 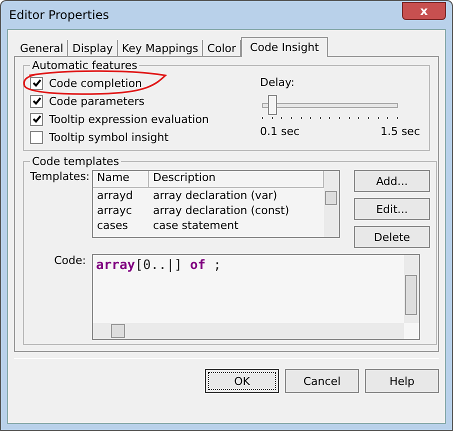 What do you see at coordinates (278, 82) in the screenshot?
I see `slider-label: Delay:` at bounding box center [278, 82].